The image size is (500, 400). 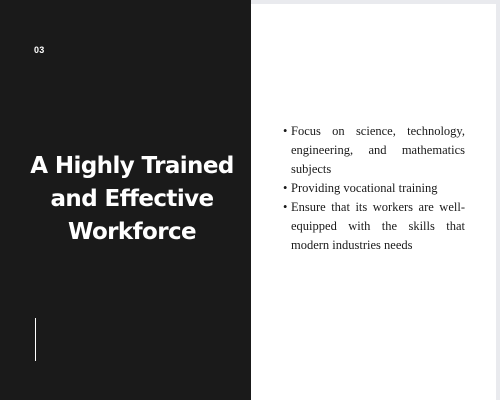 I want to click on slide-title: A Highly Trained and Effective Workforce, so click(x=132, y=199).